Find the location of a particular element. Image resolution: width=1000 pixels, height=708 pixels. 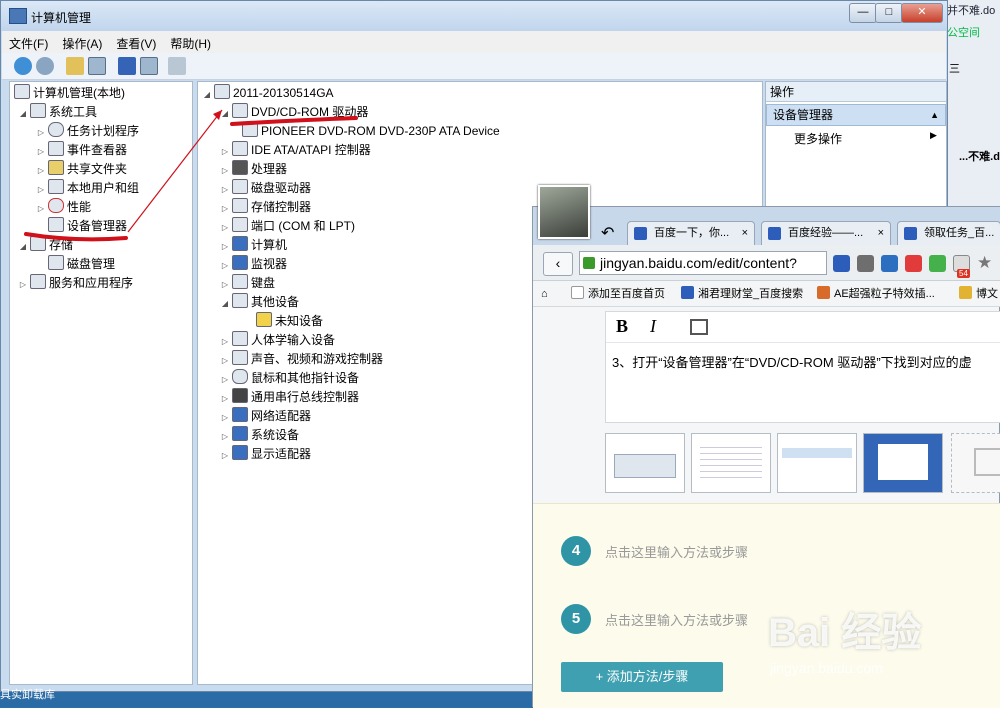

bookmark-blog: 博文 is located at coordinates (978, 294).